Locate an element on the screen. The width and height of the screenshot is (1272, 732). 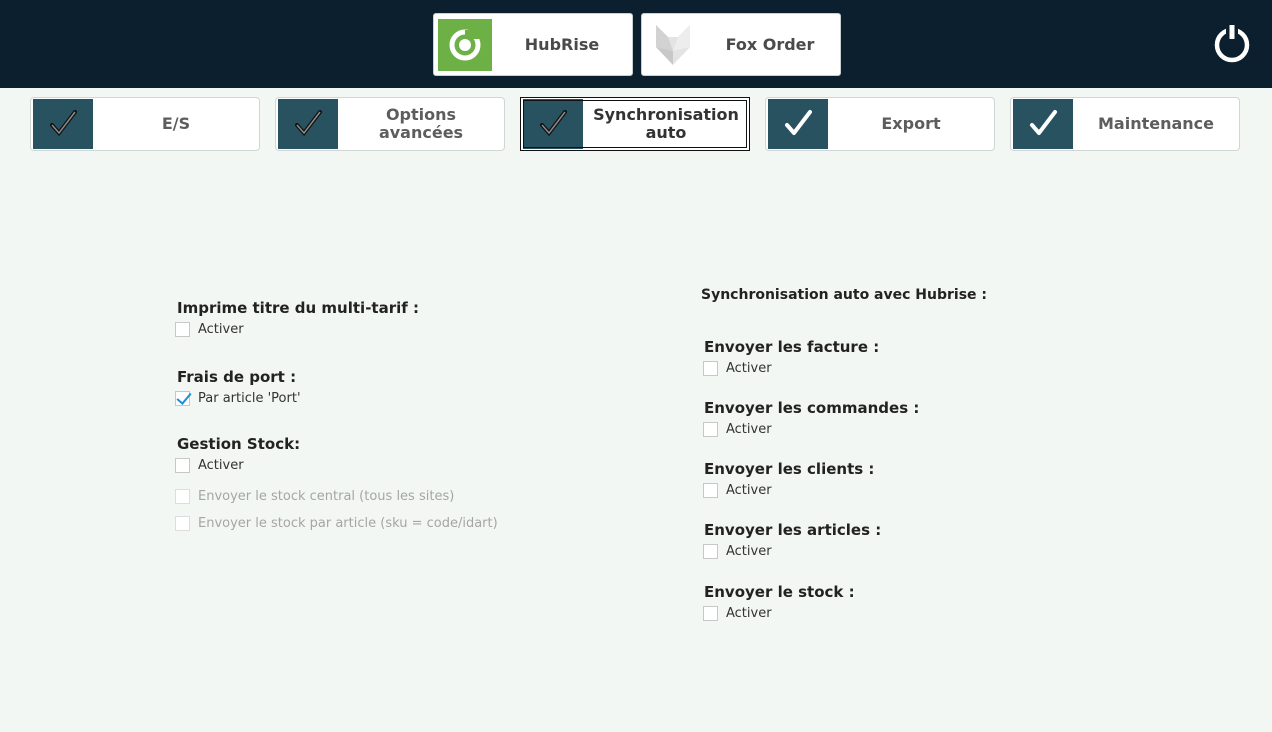
stock-article-checkbox is located at coordinates (182, 523).